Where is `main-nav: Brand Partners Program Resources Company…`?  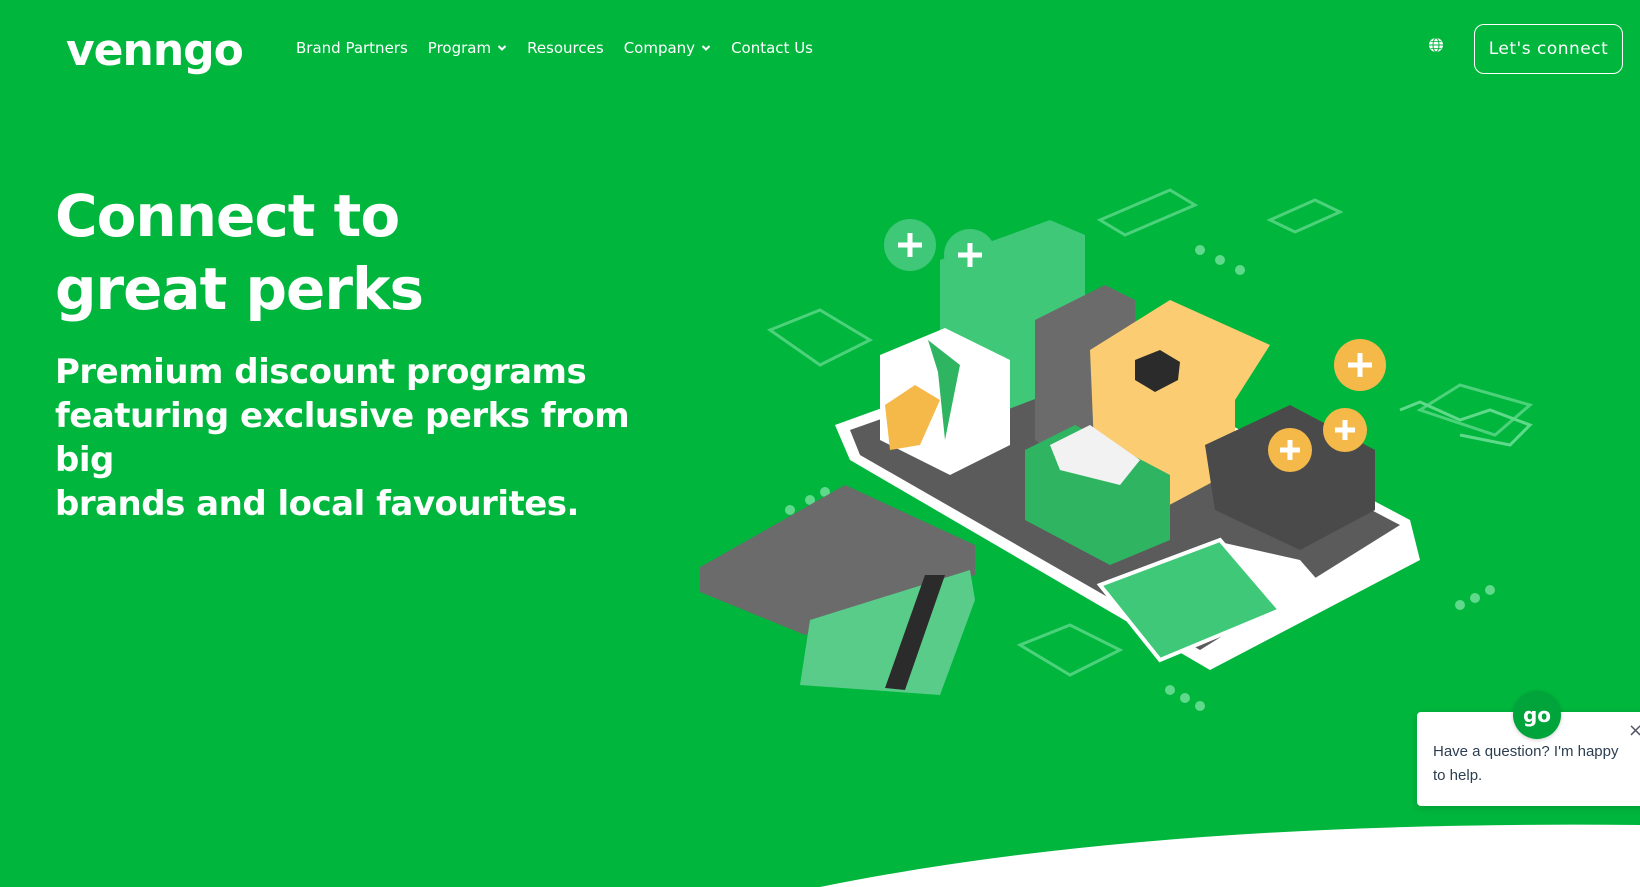
main-nav: Brand Partners Program Resources Company… is located at coordinates (554, 48).